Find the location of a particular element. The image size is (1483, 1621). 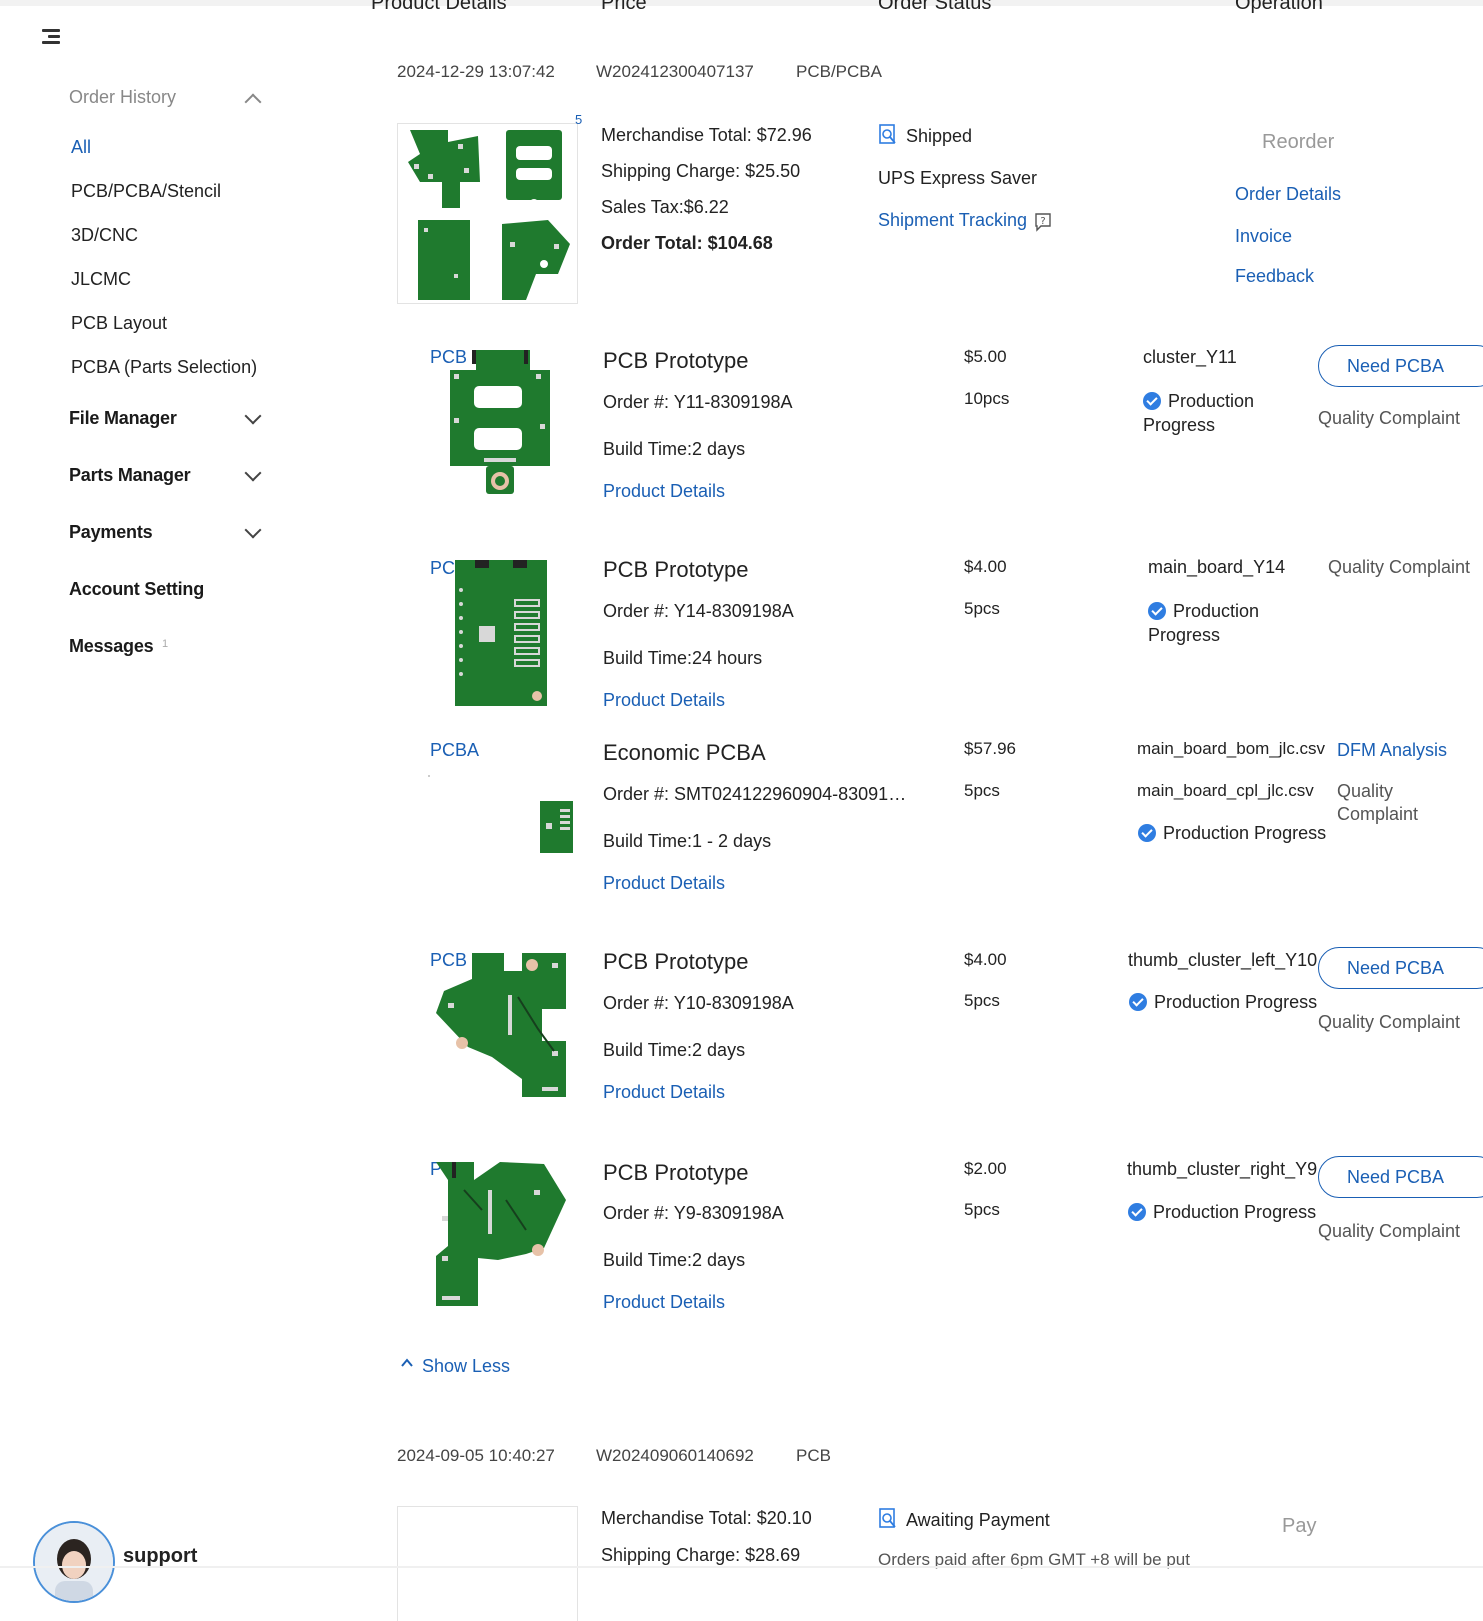

item-type-tag: PCBA is located at coordinates (455, 750).